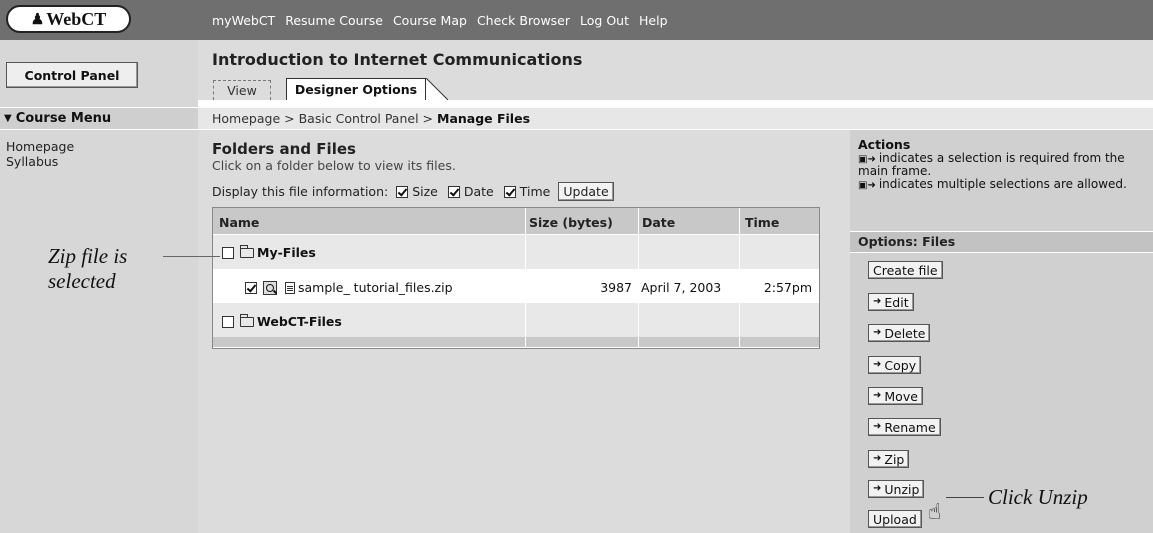 This screenshot has width=1153, height=533. What do you see at coordinates (397, 59) in the screenshot?
I see `course-title: Introduction to Internet Communications` at bounding box center [397, 59].